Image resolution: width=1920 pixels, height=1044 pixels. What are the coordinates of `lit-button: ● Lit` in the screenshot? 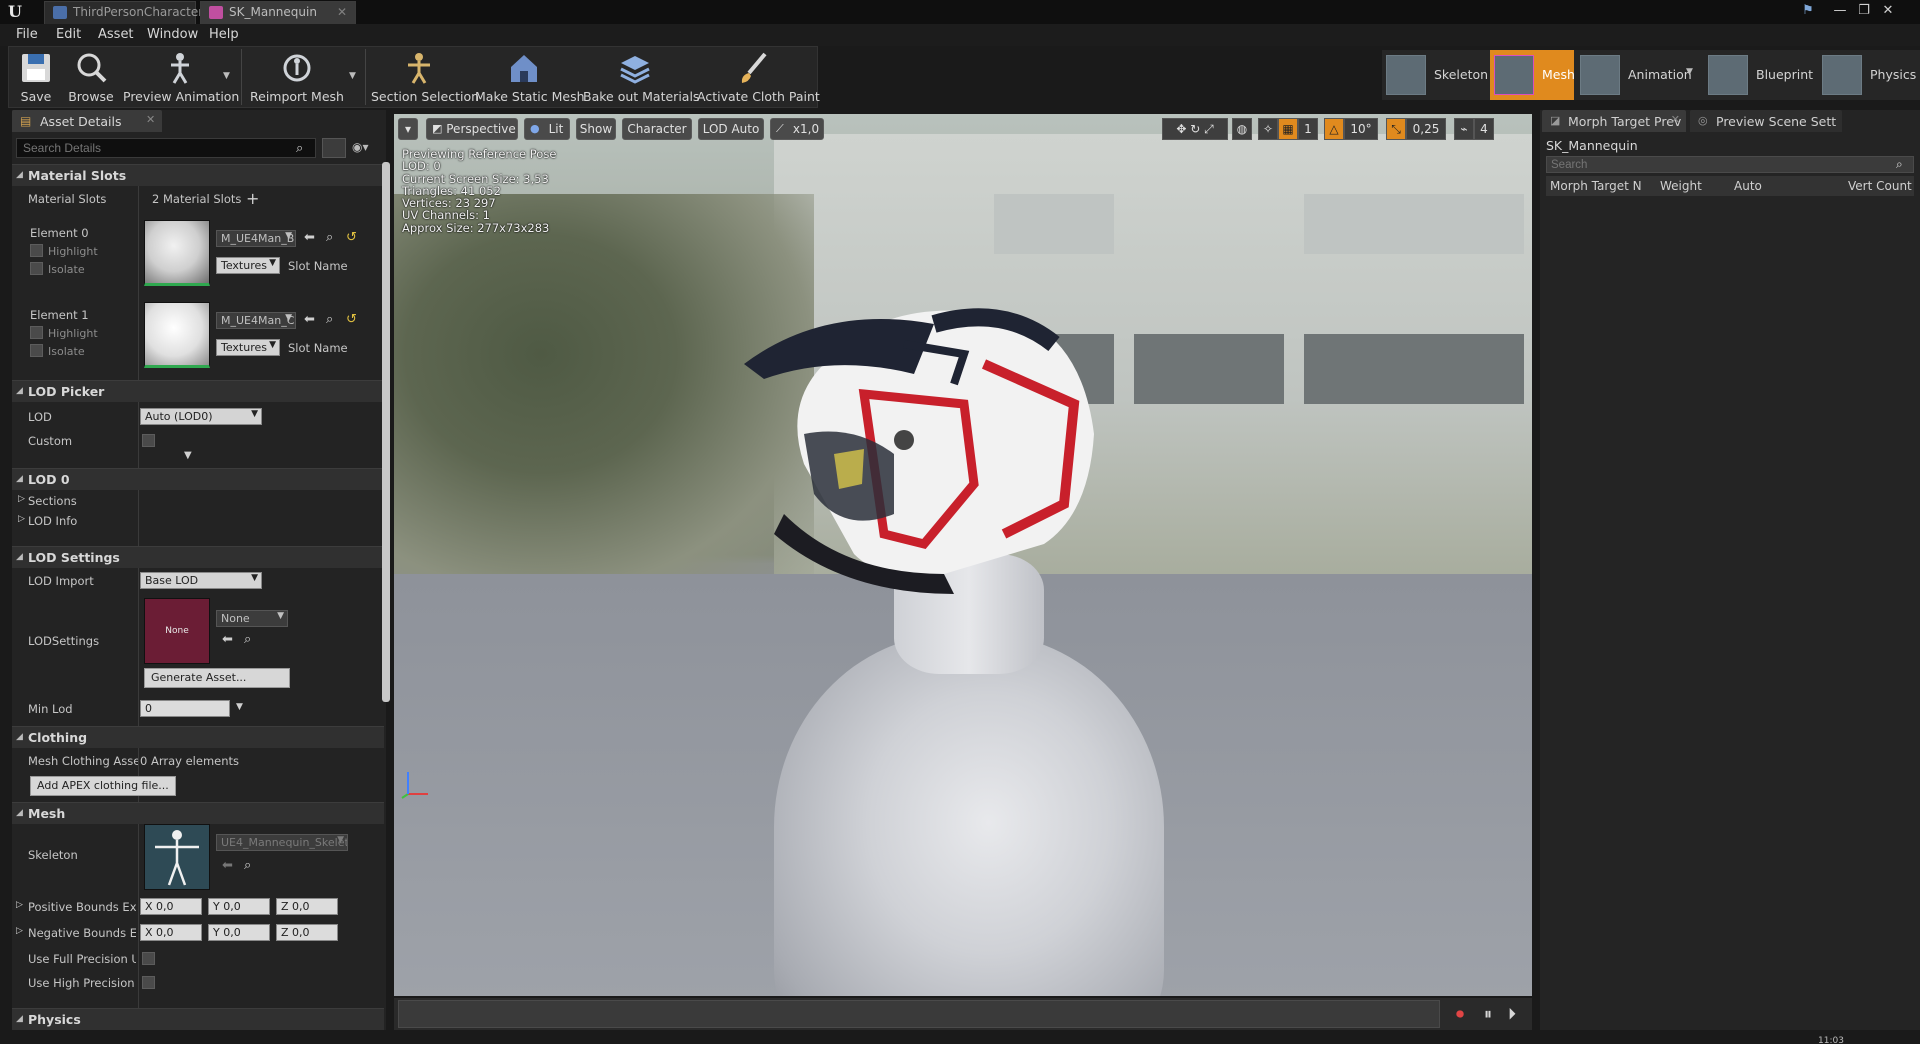 It's located at (547, 129).